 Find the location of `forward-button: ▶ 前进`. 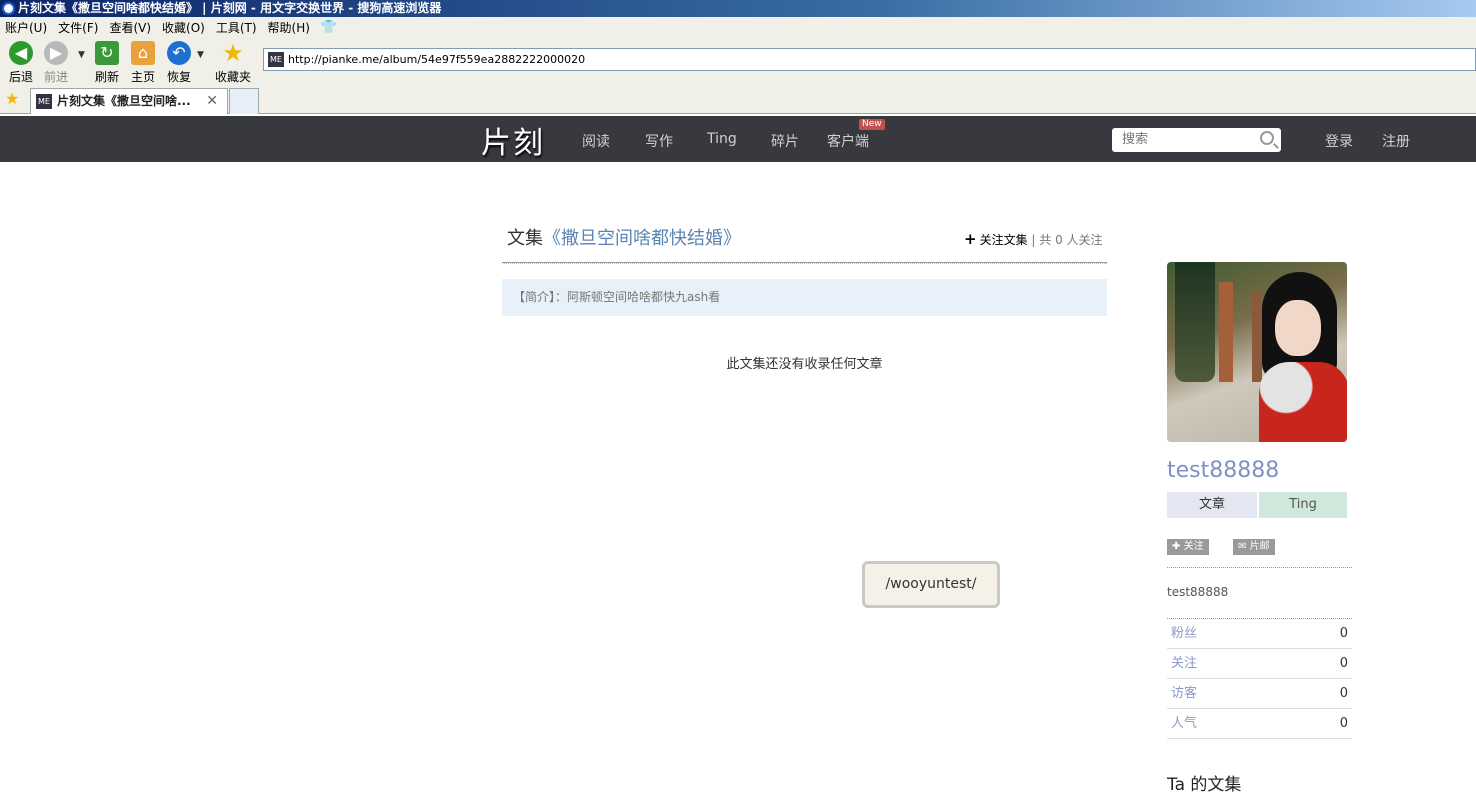

forward-button: ▶ 前进 is located at coordinates (56, 63).